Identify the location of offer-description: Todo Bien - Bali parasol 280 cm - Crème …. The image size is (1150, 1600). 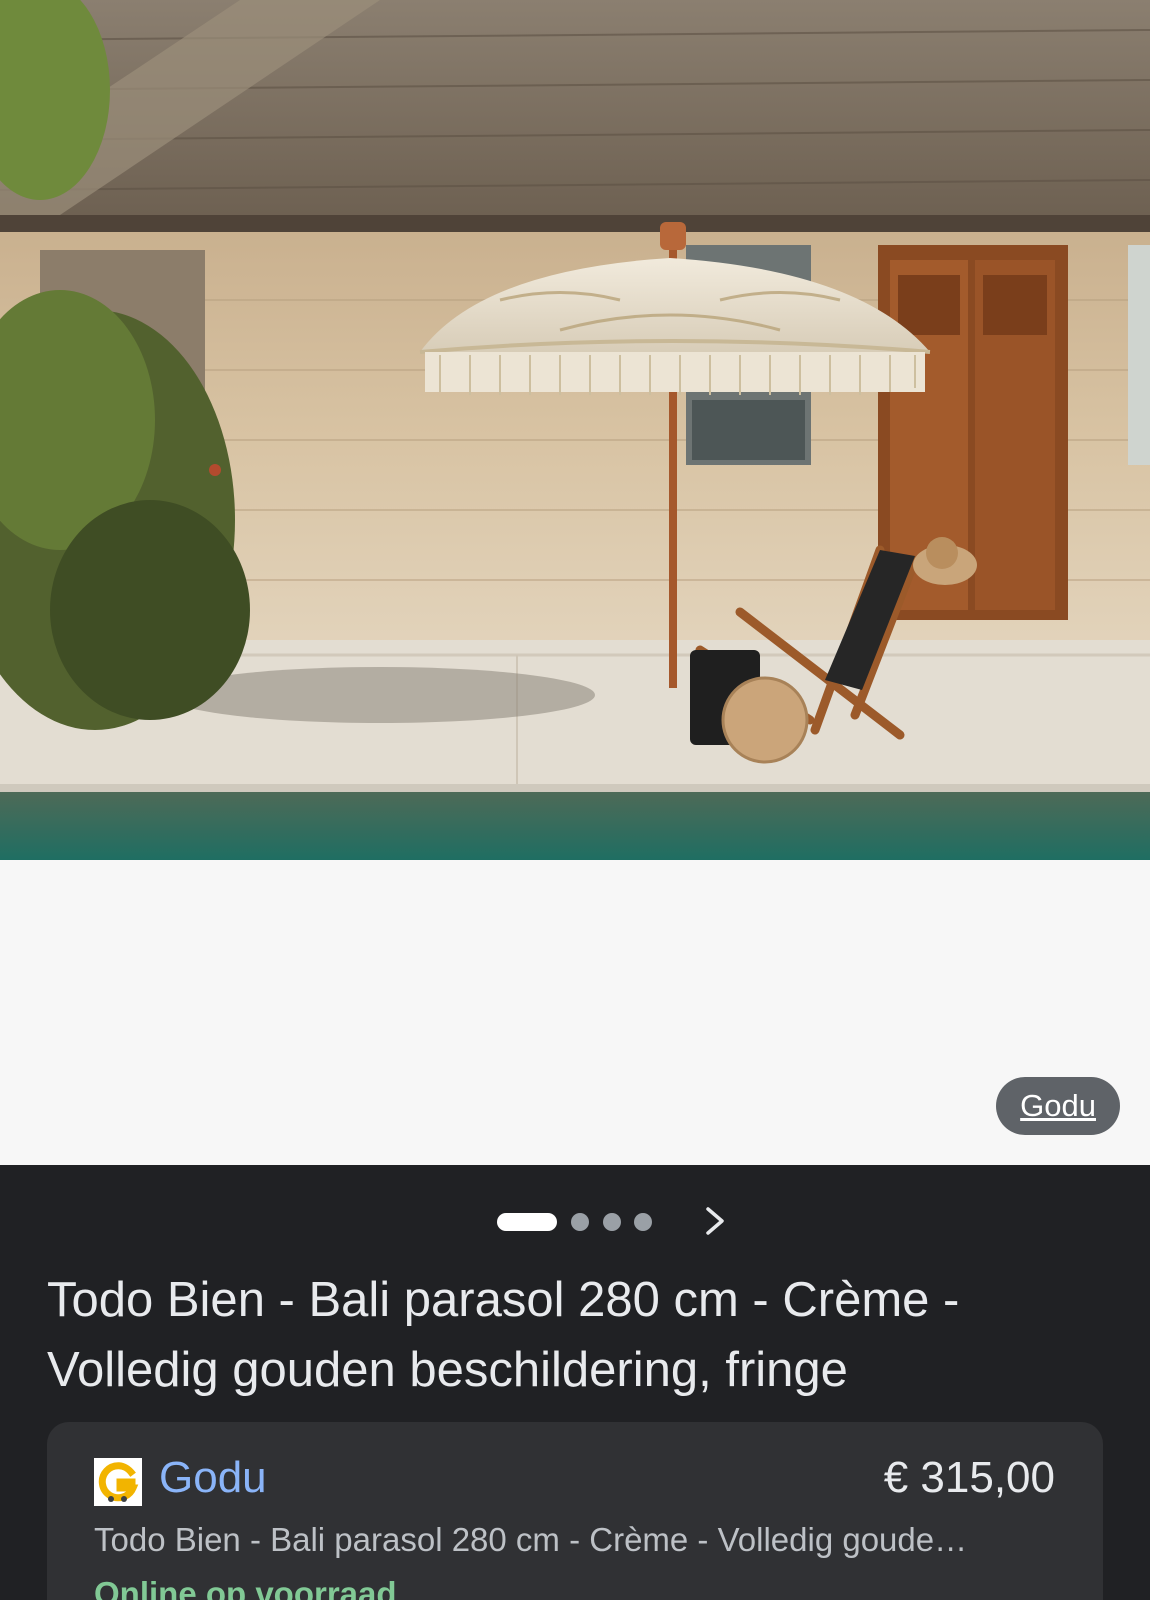
(531, 1539).